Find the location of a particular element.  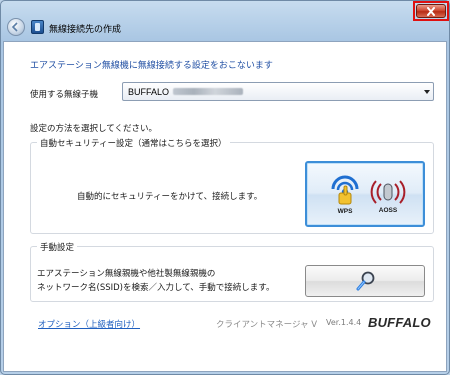

device-select: BUFFALO is located at coordinates (278, 91).